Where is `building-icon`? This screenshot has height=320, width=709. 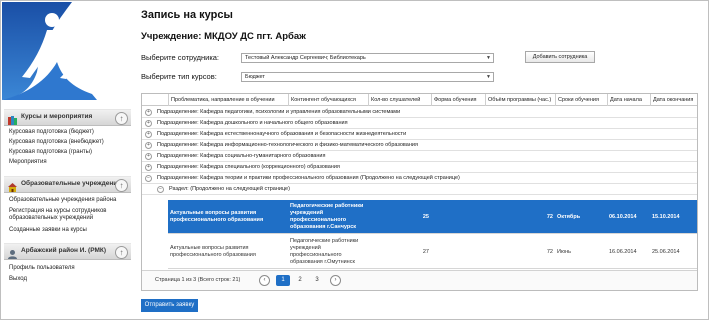
building-icon is located at coordinates (12, 186).